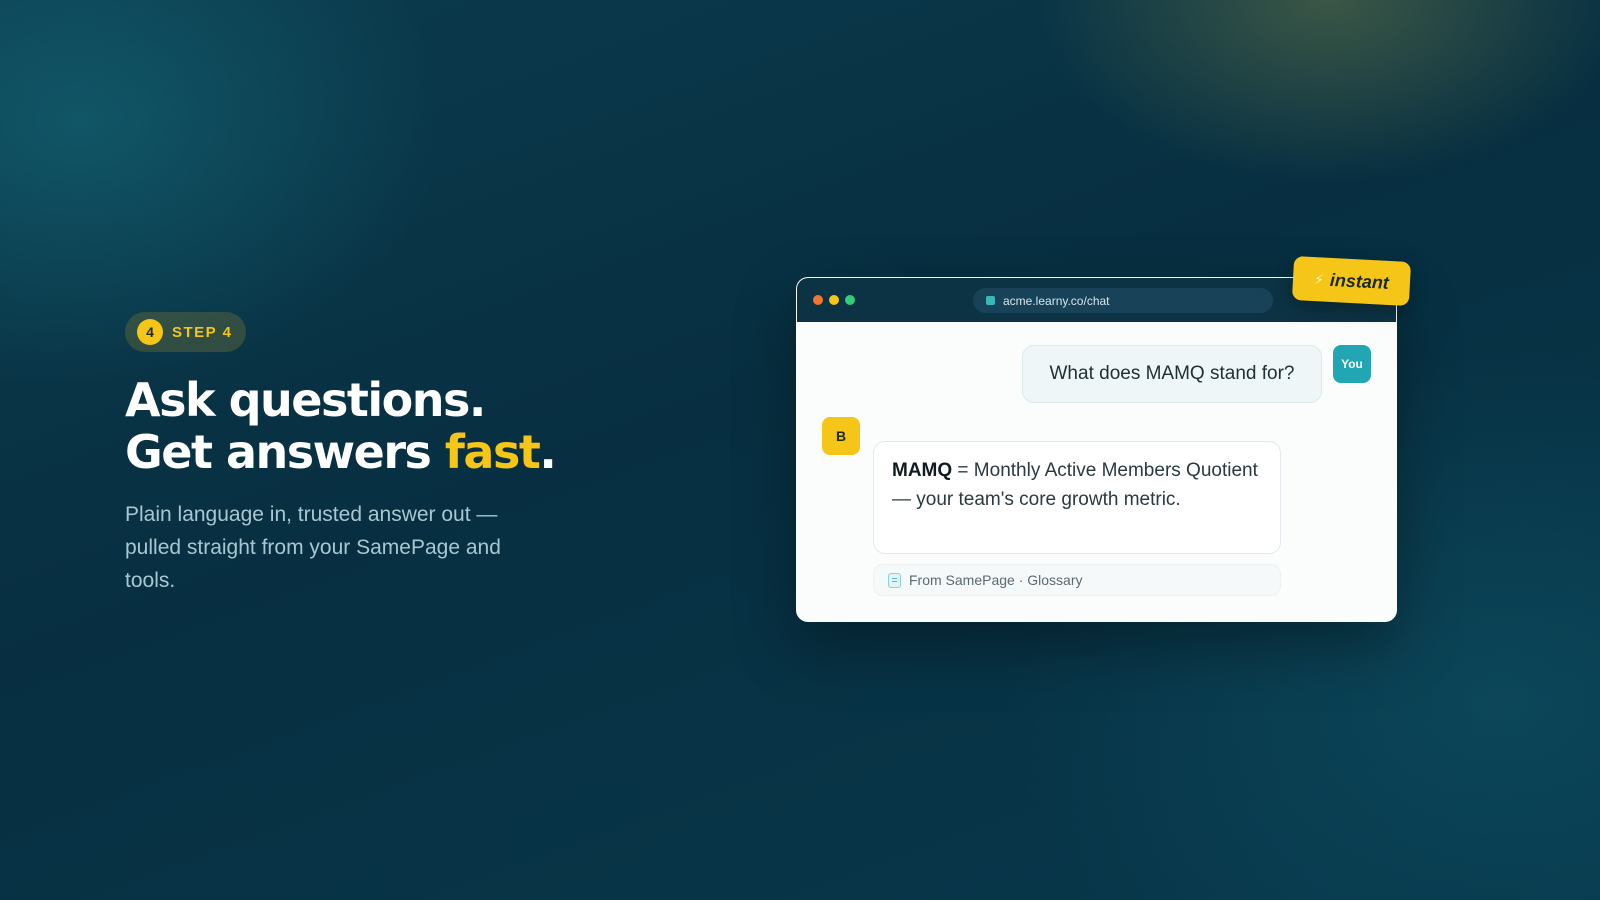 This screenshot has height=900, width=1600. I want to click on close-window-dot, so click(818, 300).